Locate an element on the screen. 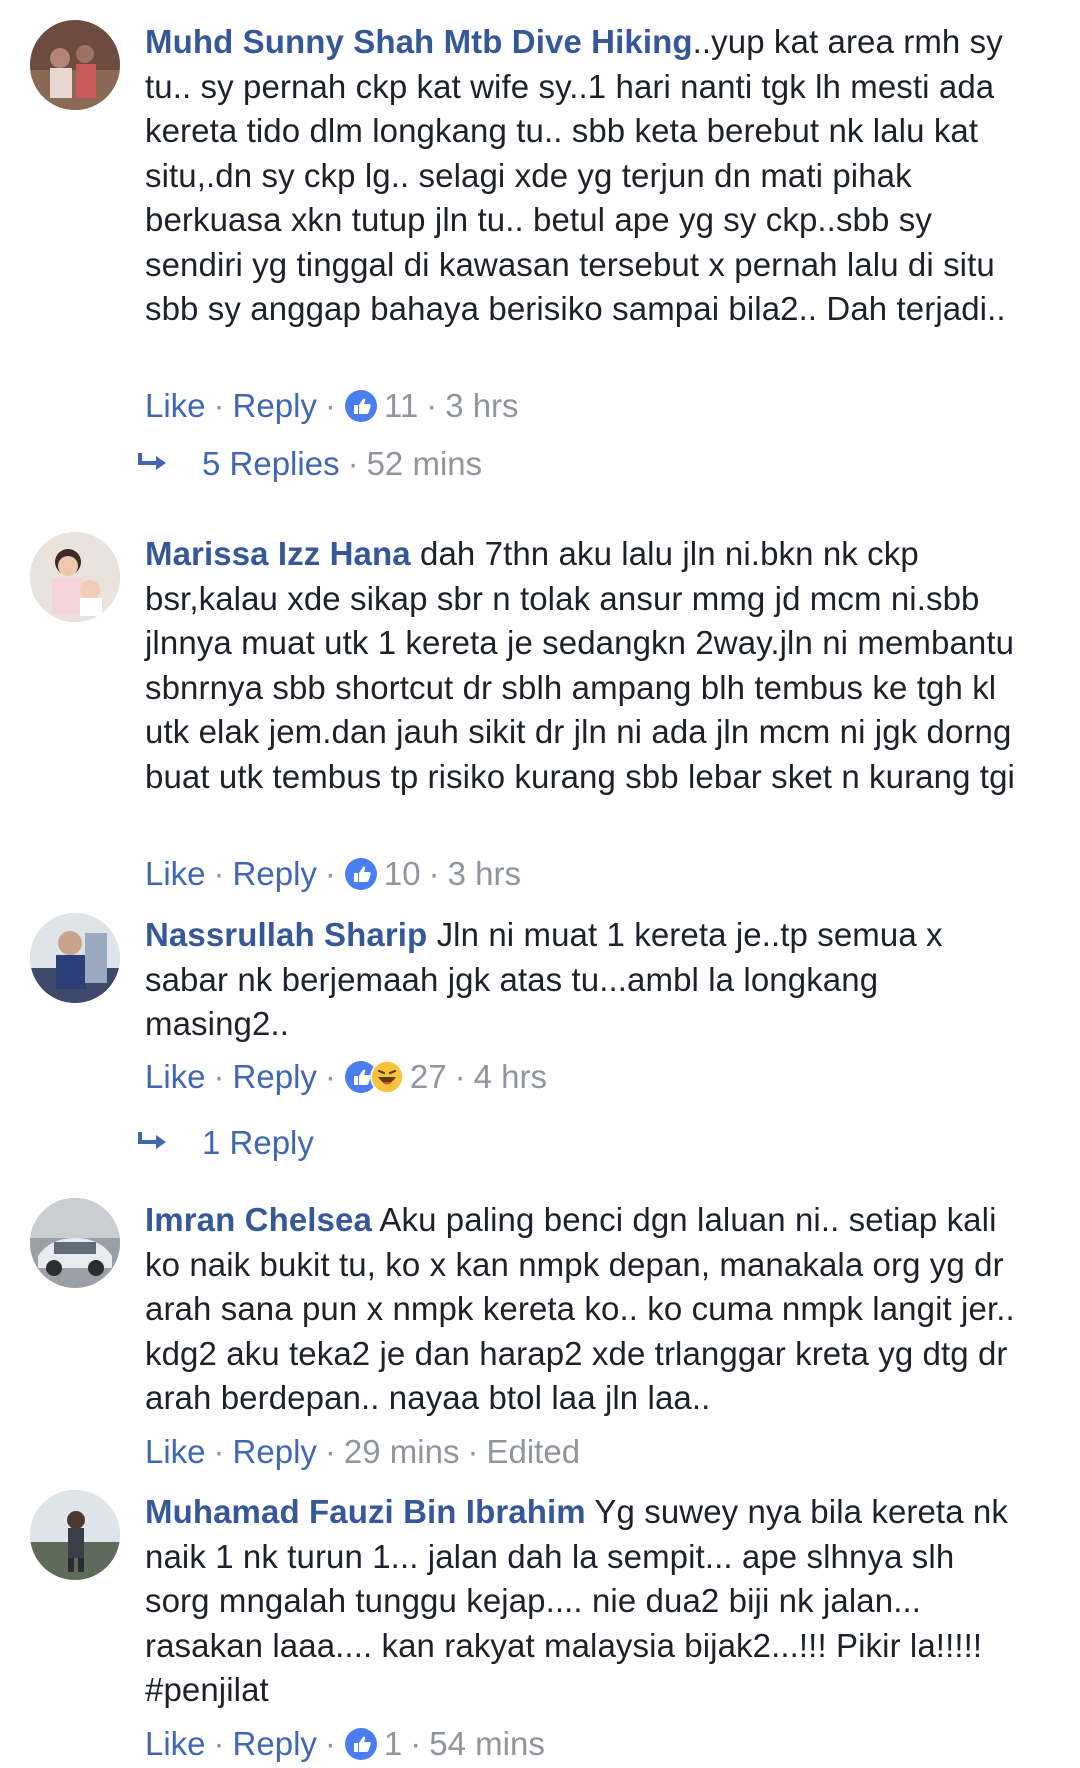 This screenshot has height=1768, width=1080. timestamp: 4 hrs is located at coordinates (510, 1077).